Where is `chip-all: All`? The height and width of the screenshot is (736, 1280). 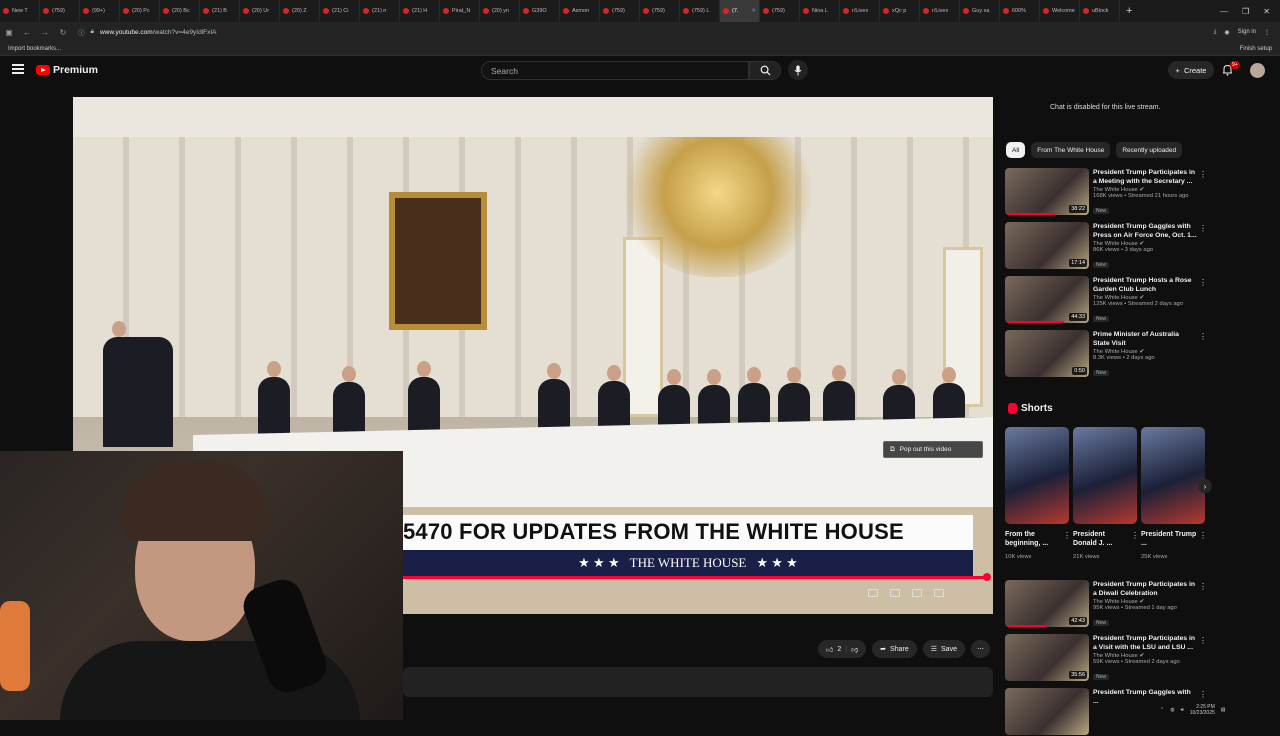
chip-all: All is located at coordinates (1016, 150).